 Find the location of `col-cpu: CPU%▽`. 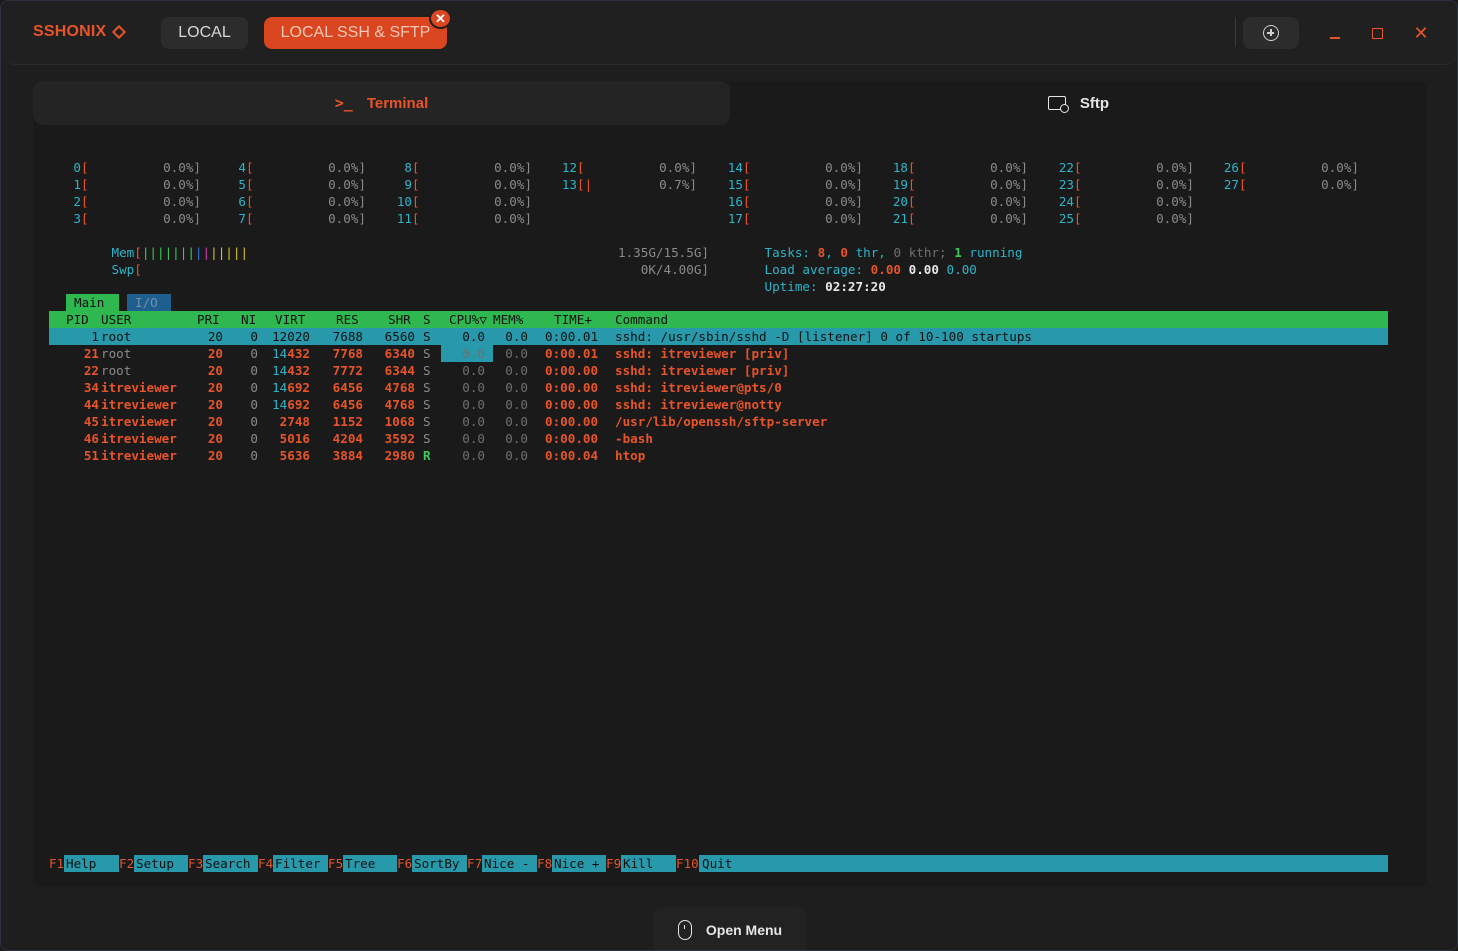

col-cpu: CPU%▽ is located at coordinates (468, 319).